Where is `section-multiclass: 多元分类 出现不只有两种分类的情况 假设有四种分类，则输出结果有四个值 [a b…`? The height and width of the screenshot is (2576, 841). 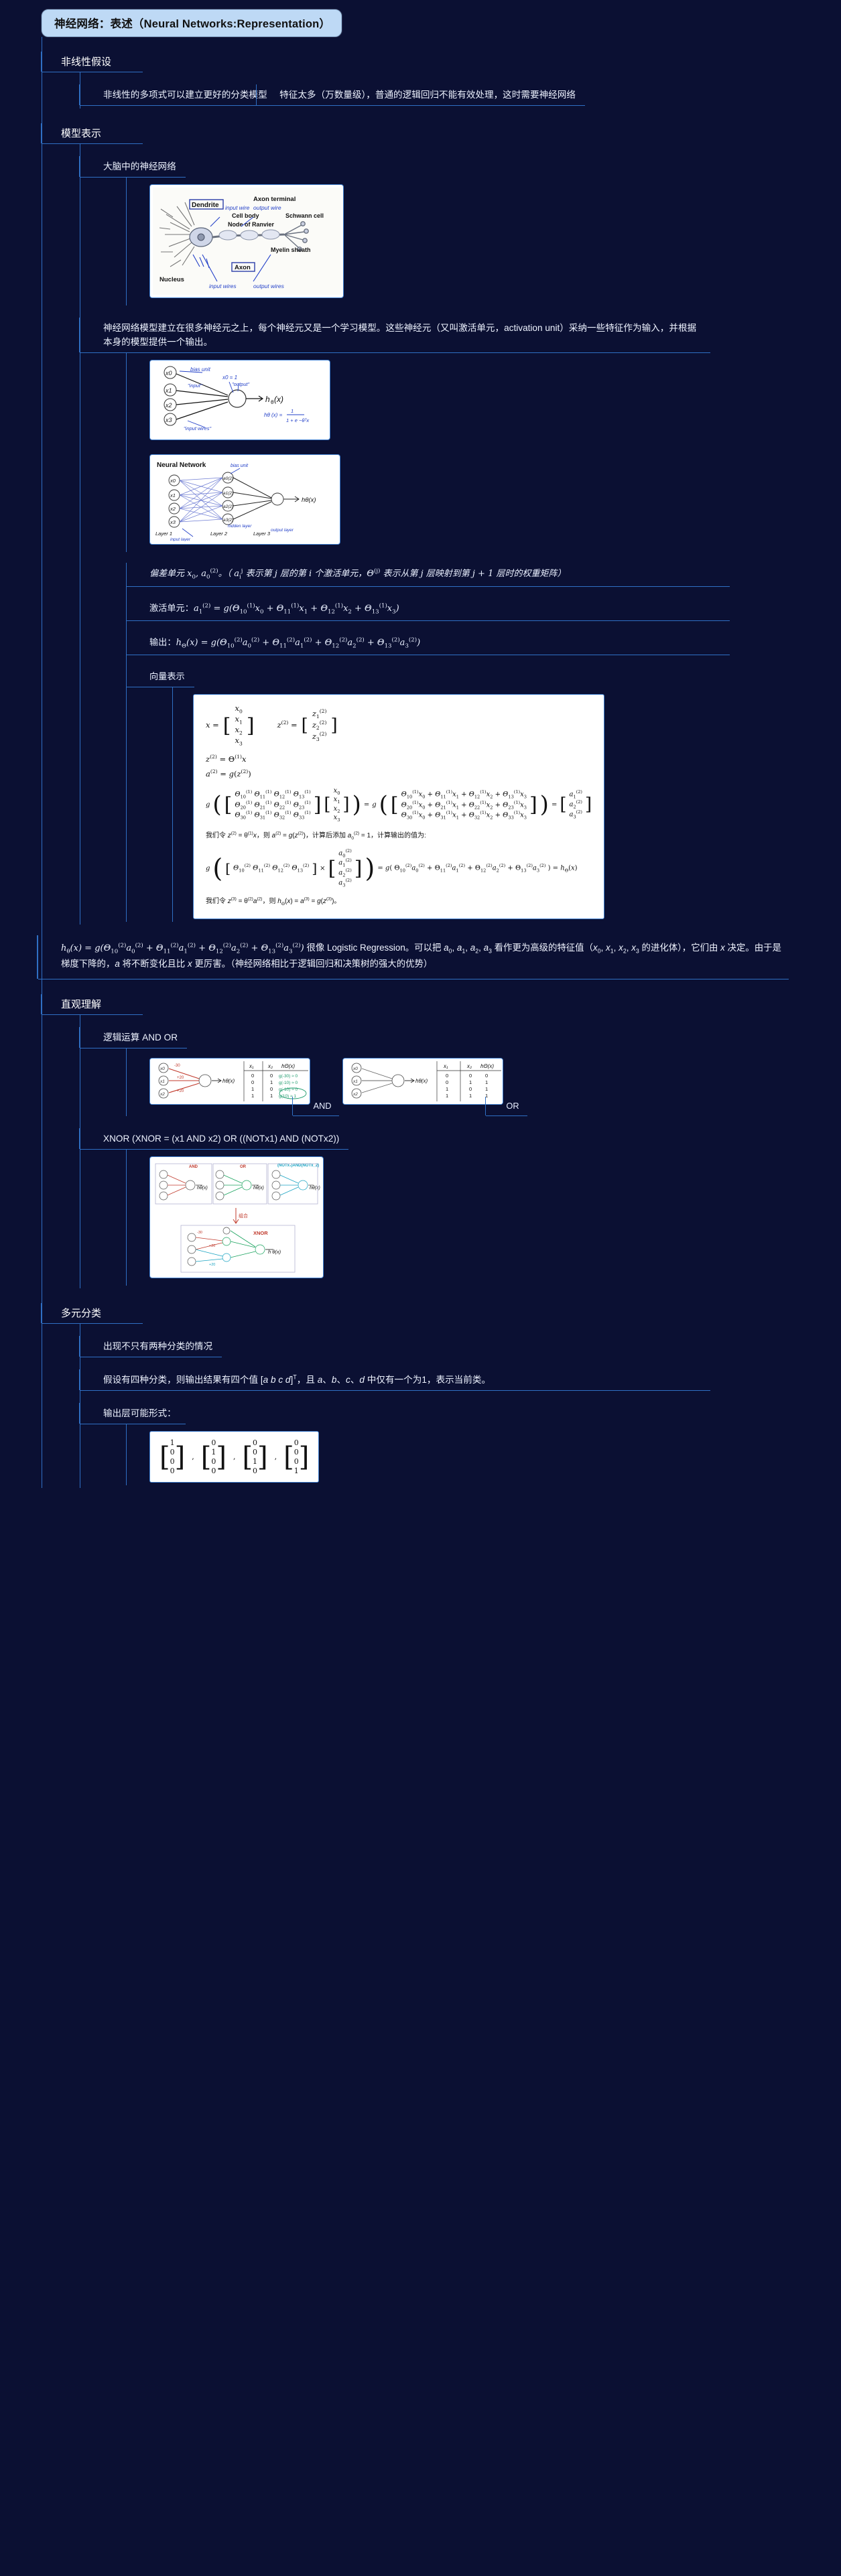
section-multiclass: 多元分类 出现不只有两种分类的情况 假设有四种分类，则输出结果有四个值 [a b… is located at coordinates (441, 1388).